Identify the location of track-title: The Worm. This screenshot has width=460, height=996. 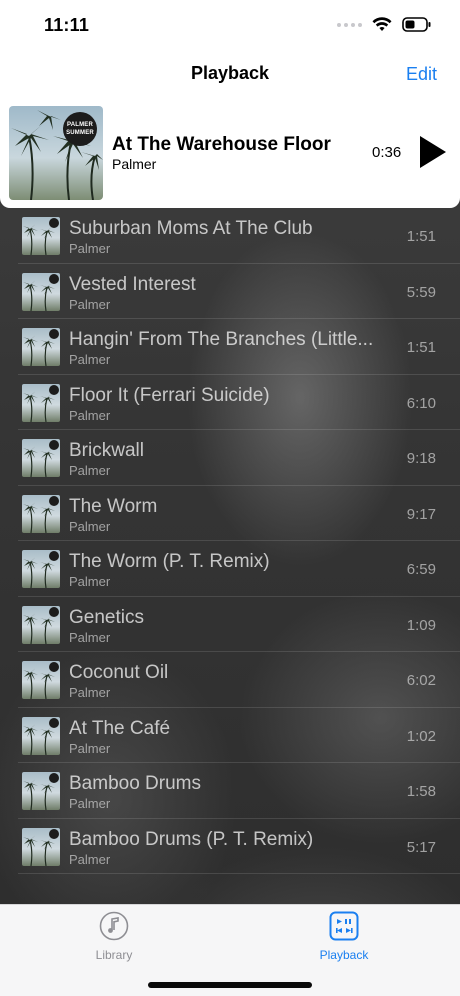
(113, 506).